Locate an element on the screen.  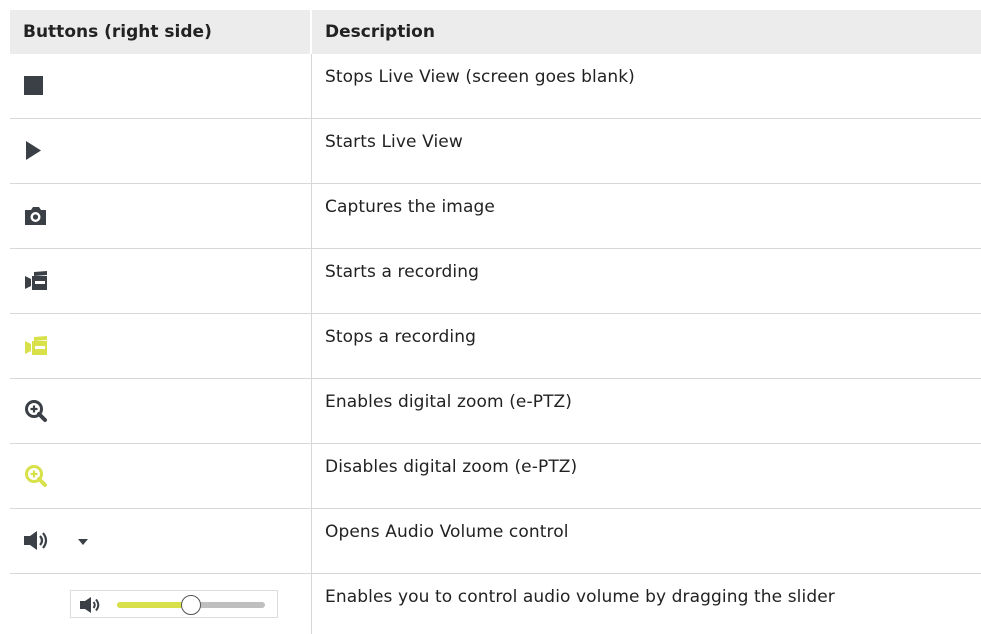
table-row: Stops a recording is located at coordinates (495, 346).